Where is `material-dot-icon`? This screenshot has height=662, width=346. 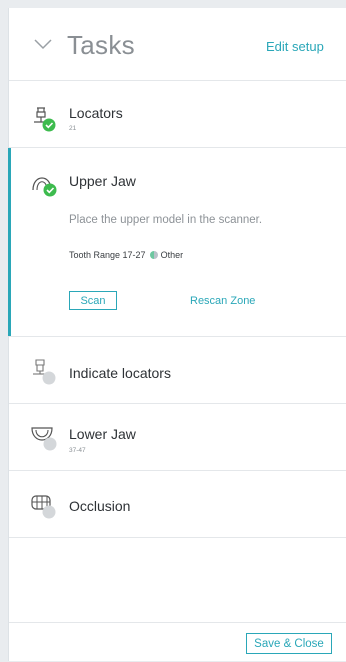 material-dot-icon is located at coordinates (153, 255).